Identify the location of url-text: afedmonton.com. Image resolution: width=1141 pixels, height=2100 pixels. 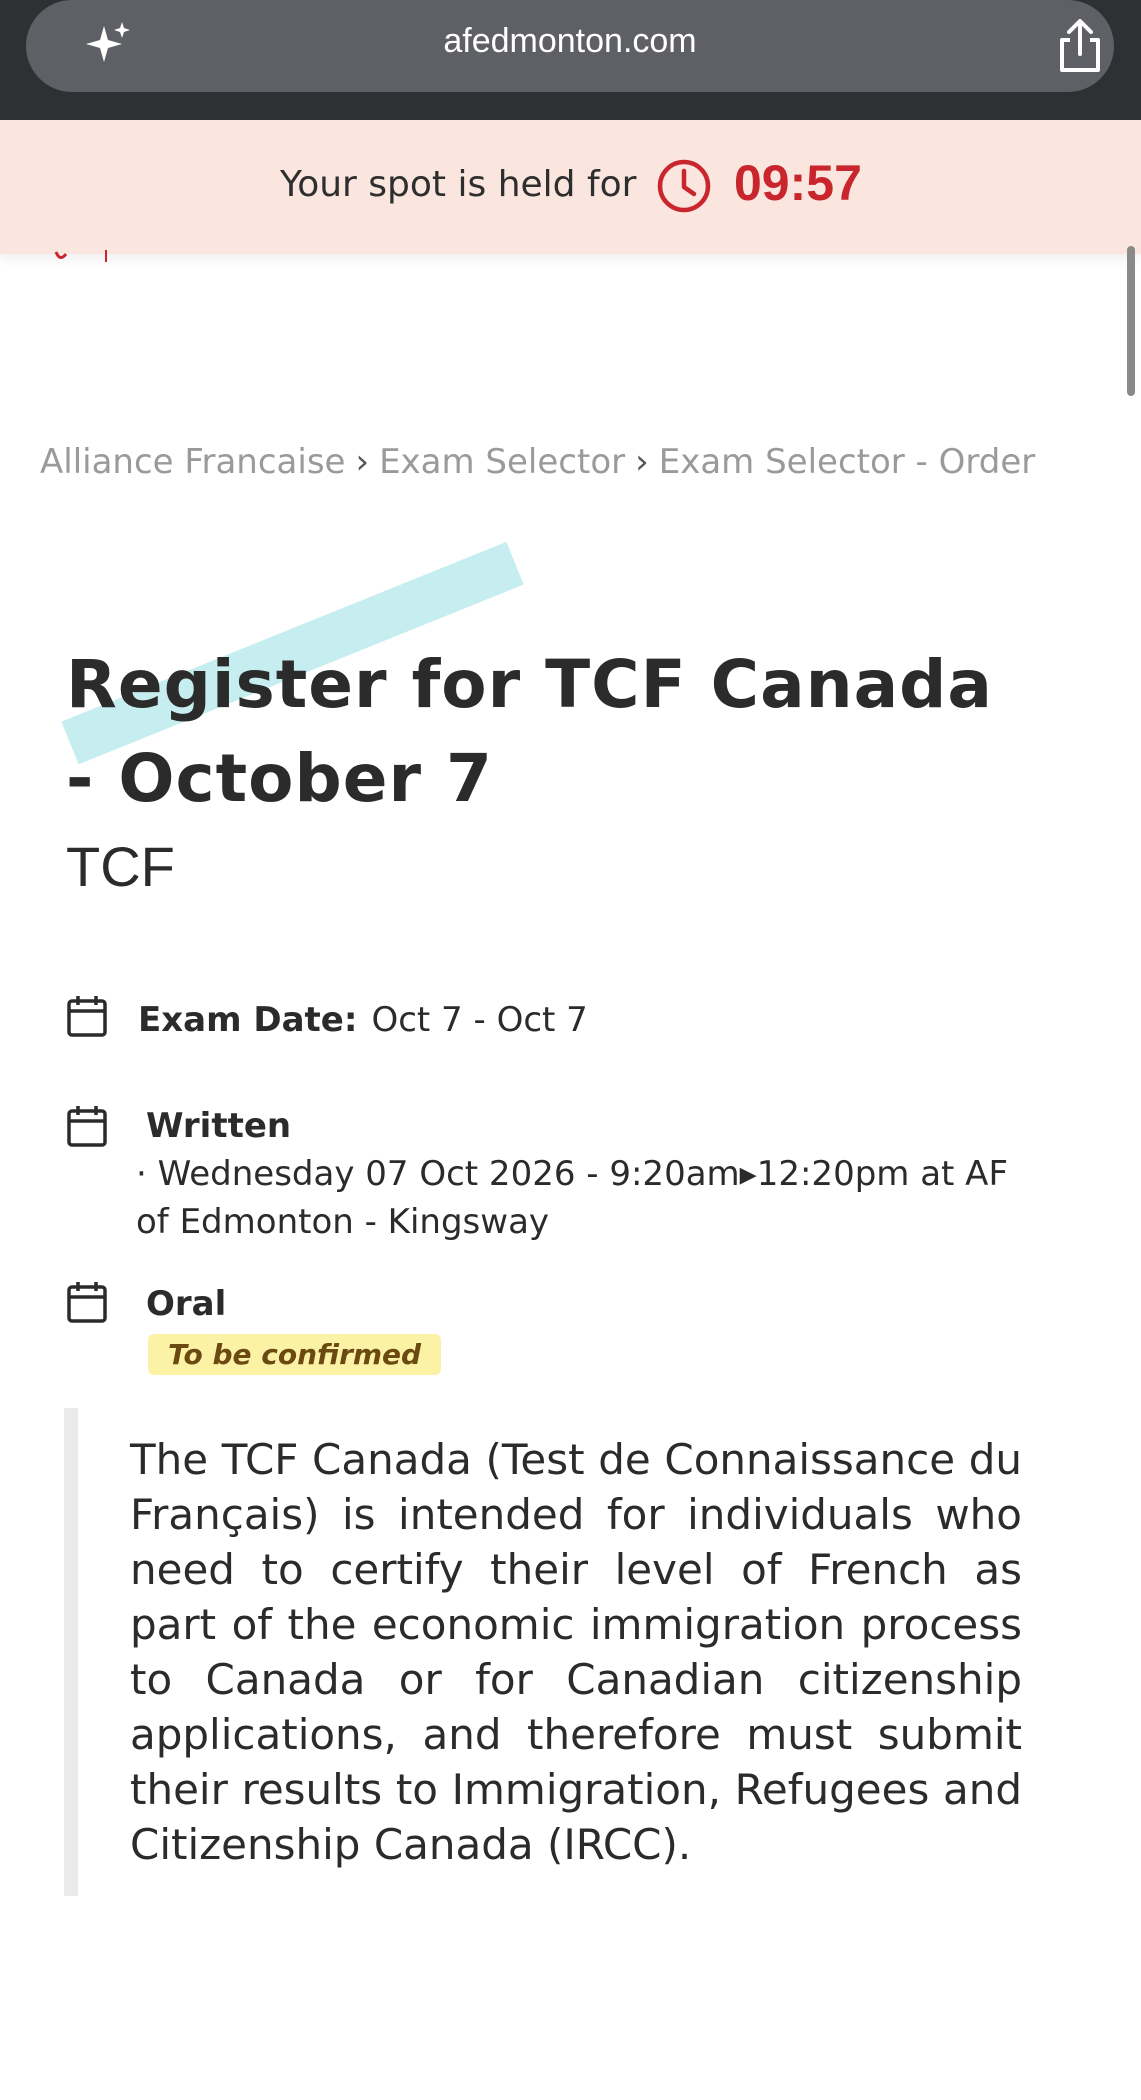
(570, 41).